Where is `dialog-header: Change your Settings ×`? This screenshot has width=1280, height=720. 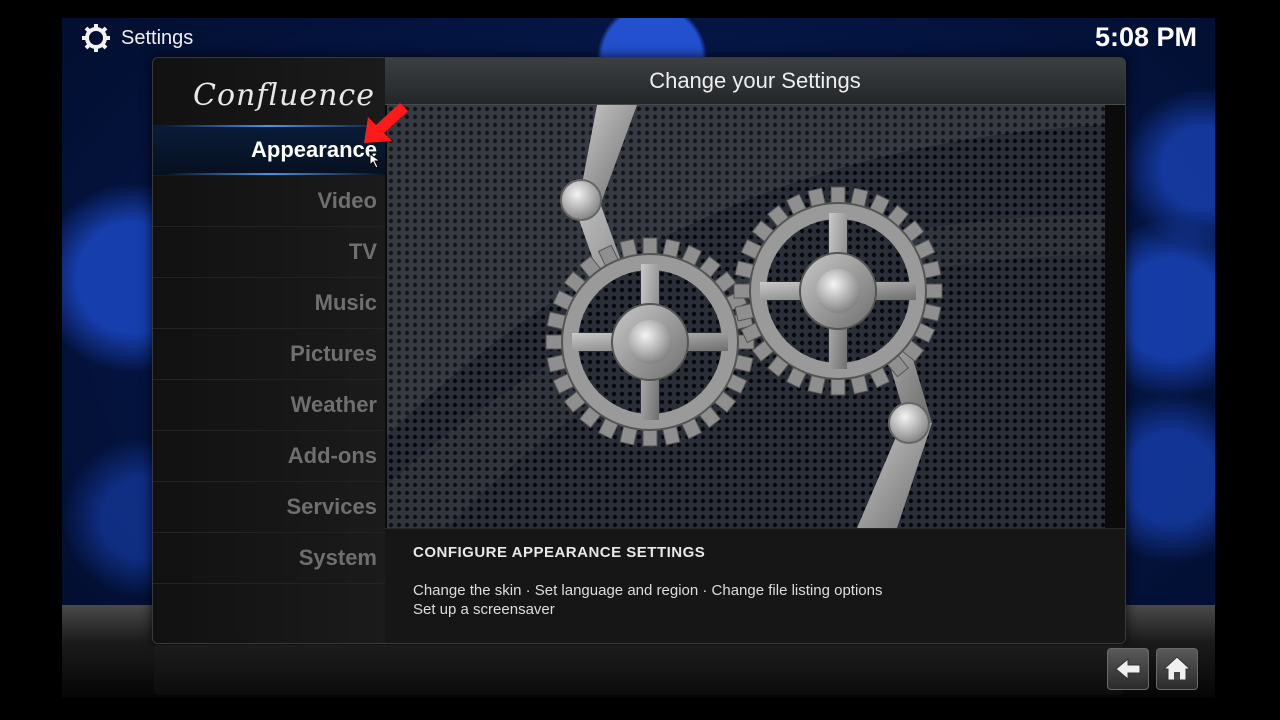 dialog-header: Change your Settings × is located at coordinates (755, 81).